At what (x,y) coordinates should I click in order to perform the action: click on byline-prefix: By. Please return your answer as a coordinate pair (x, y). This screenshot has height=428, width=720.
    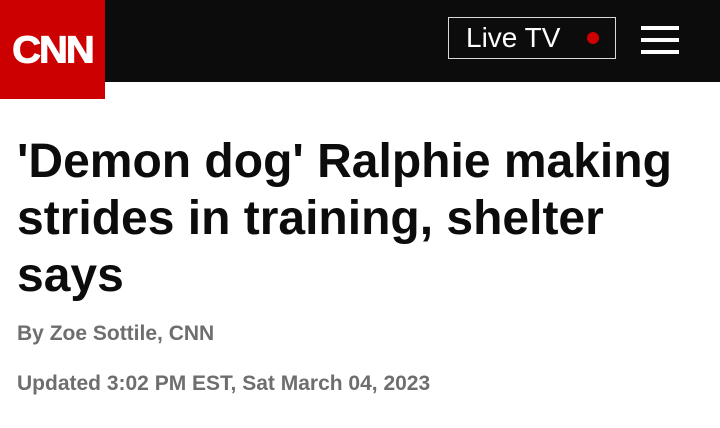
    Looking at the image, I should click on (33, 333).